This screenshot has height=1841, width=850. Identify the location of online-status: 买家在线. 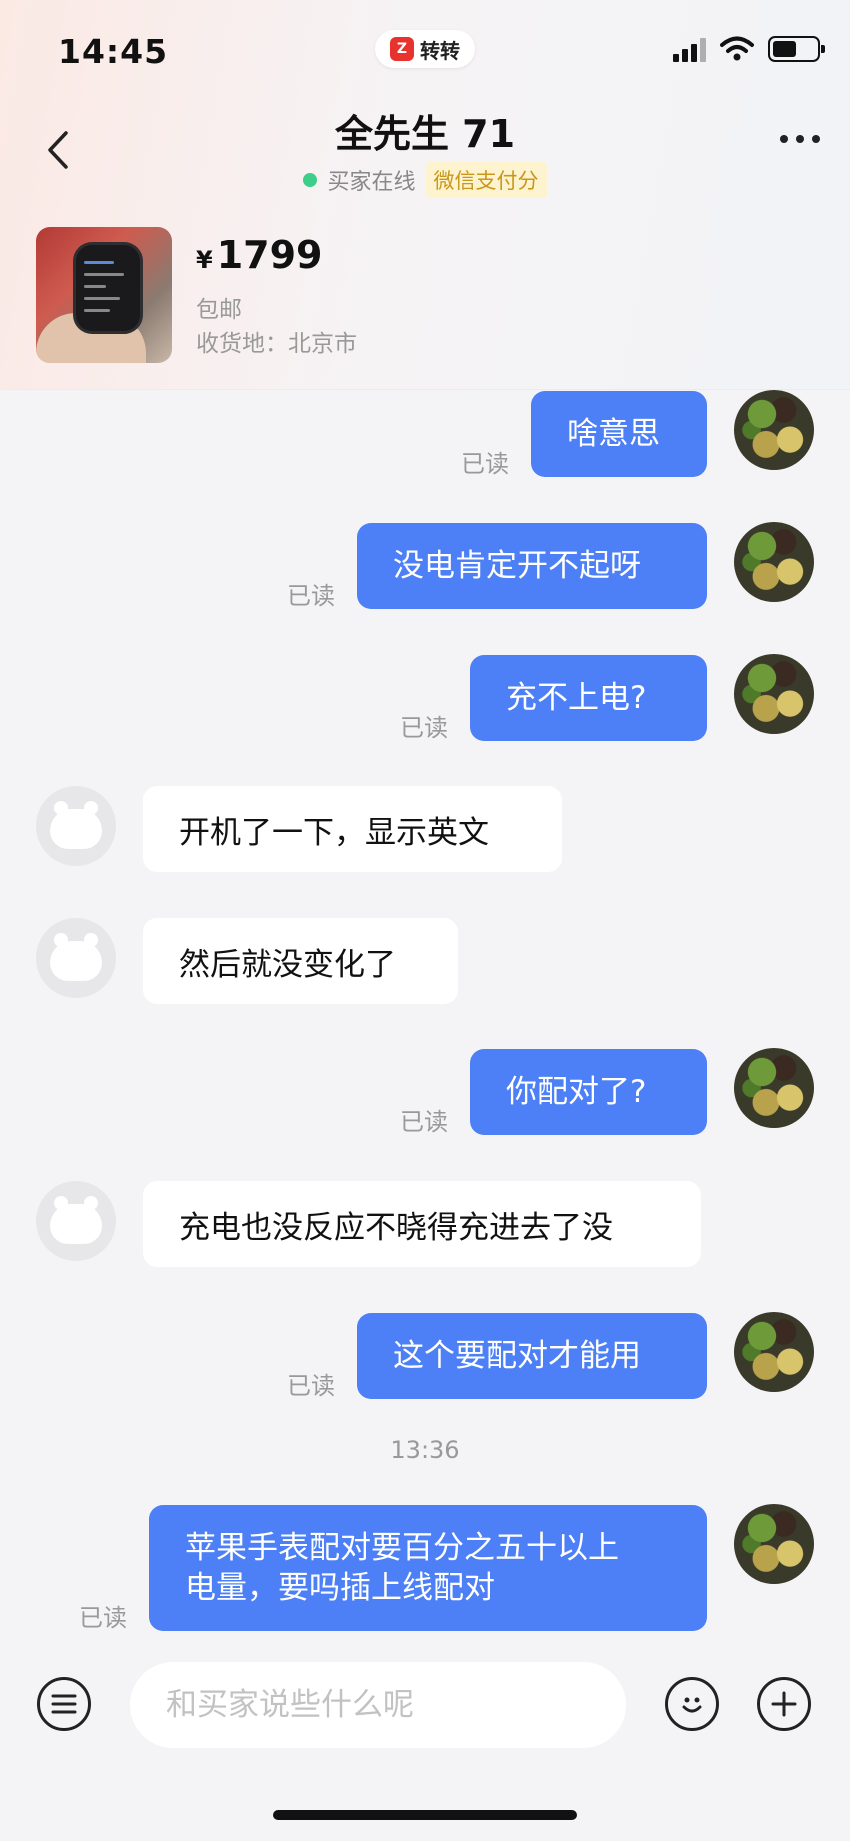
(371, 182).